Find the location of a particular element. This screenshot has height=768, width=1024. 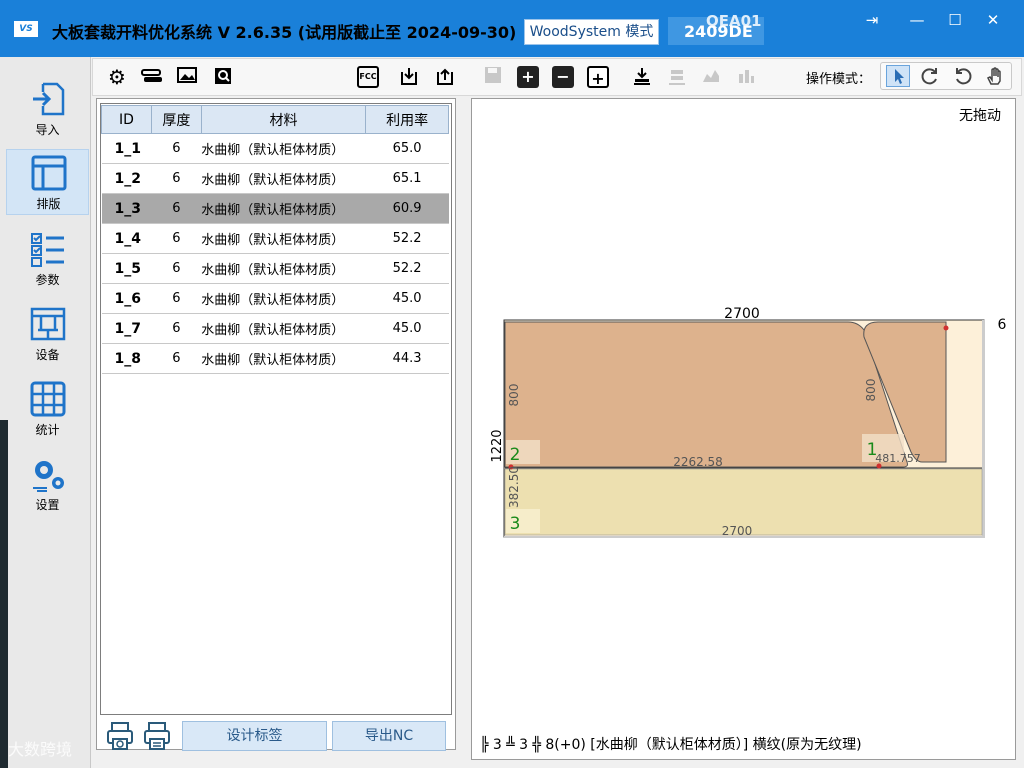

app-logo: VS is located at coordinates (26, 29).